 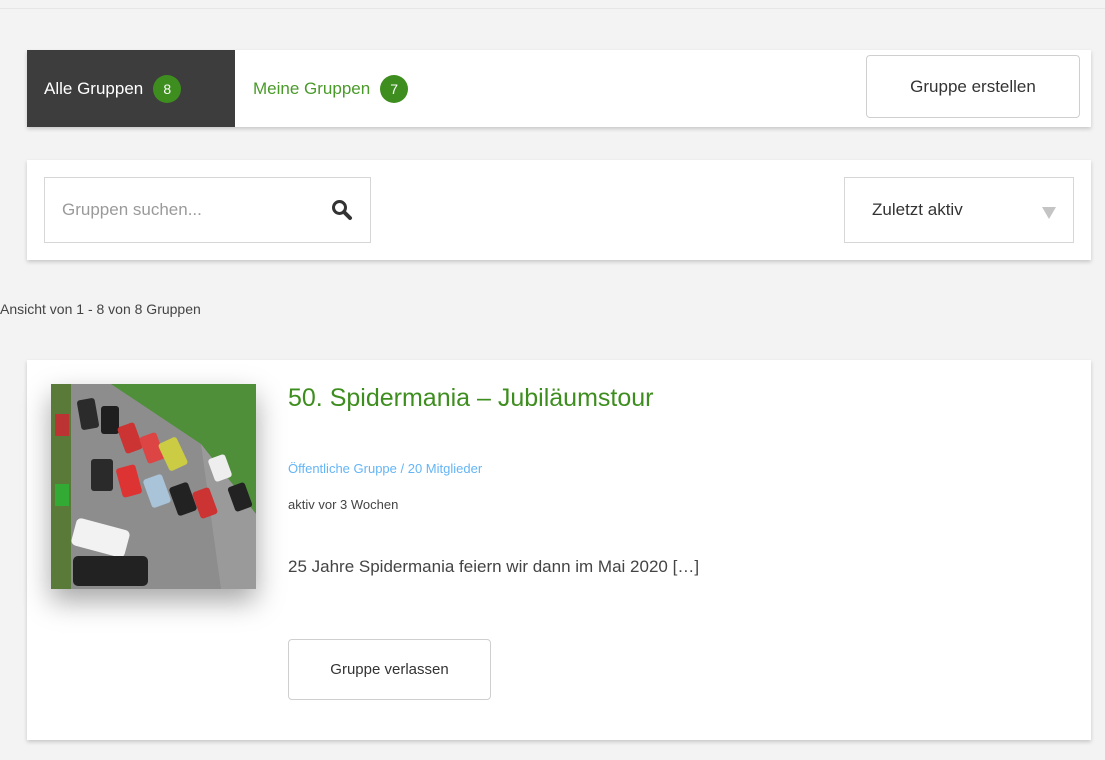 I want to click on search-box, so click(x=207, y=210).